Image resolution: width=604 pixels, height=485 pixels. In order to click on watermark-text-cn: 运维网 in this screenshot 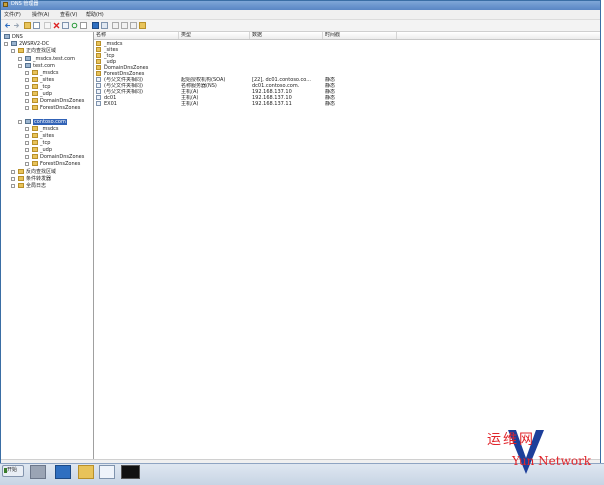, I will do `click(511, 440)`.